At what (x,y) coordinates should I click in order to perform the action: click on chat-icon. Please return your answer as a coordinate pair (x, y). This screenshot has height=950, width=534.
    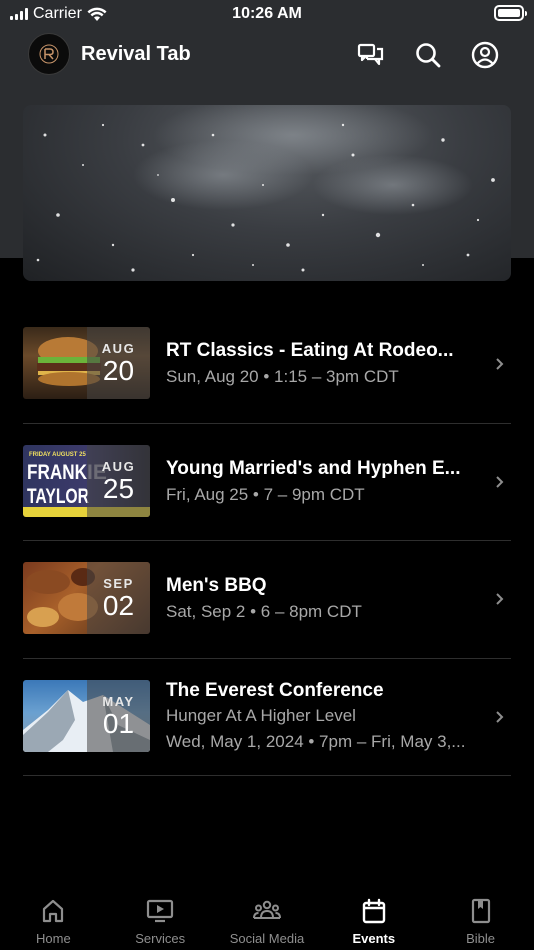
    Looking at the image, I should click on (371, 55).